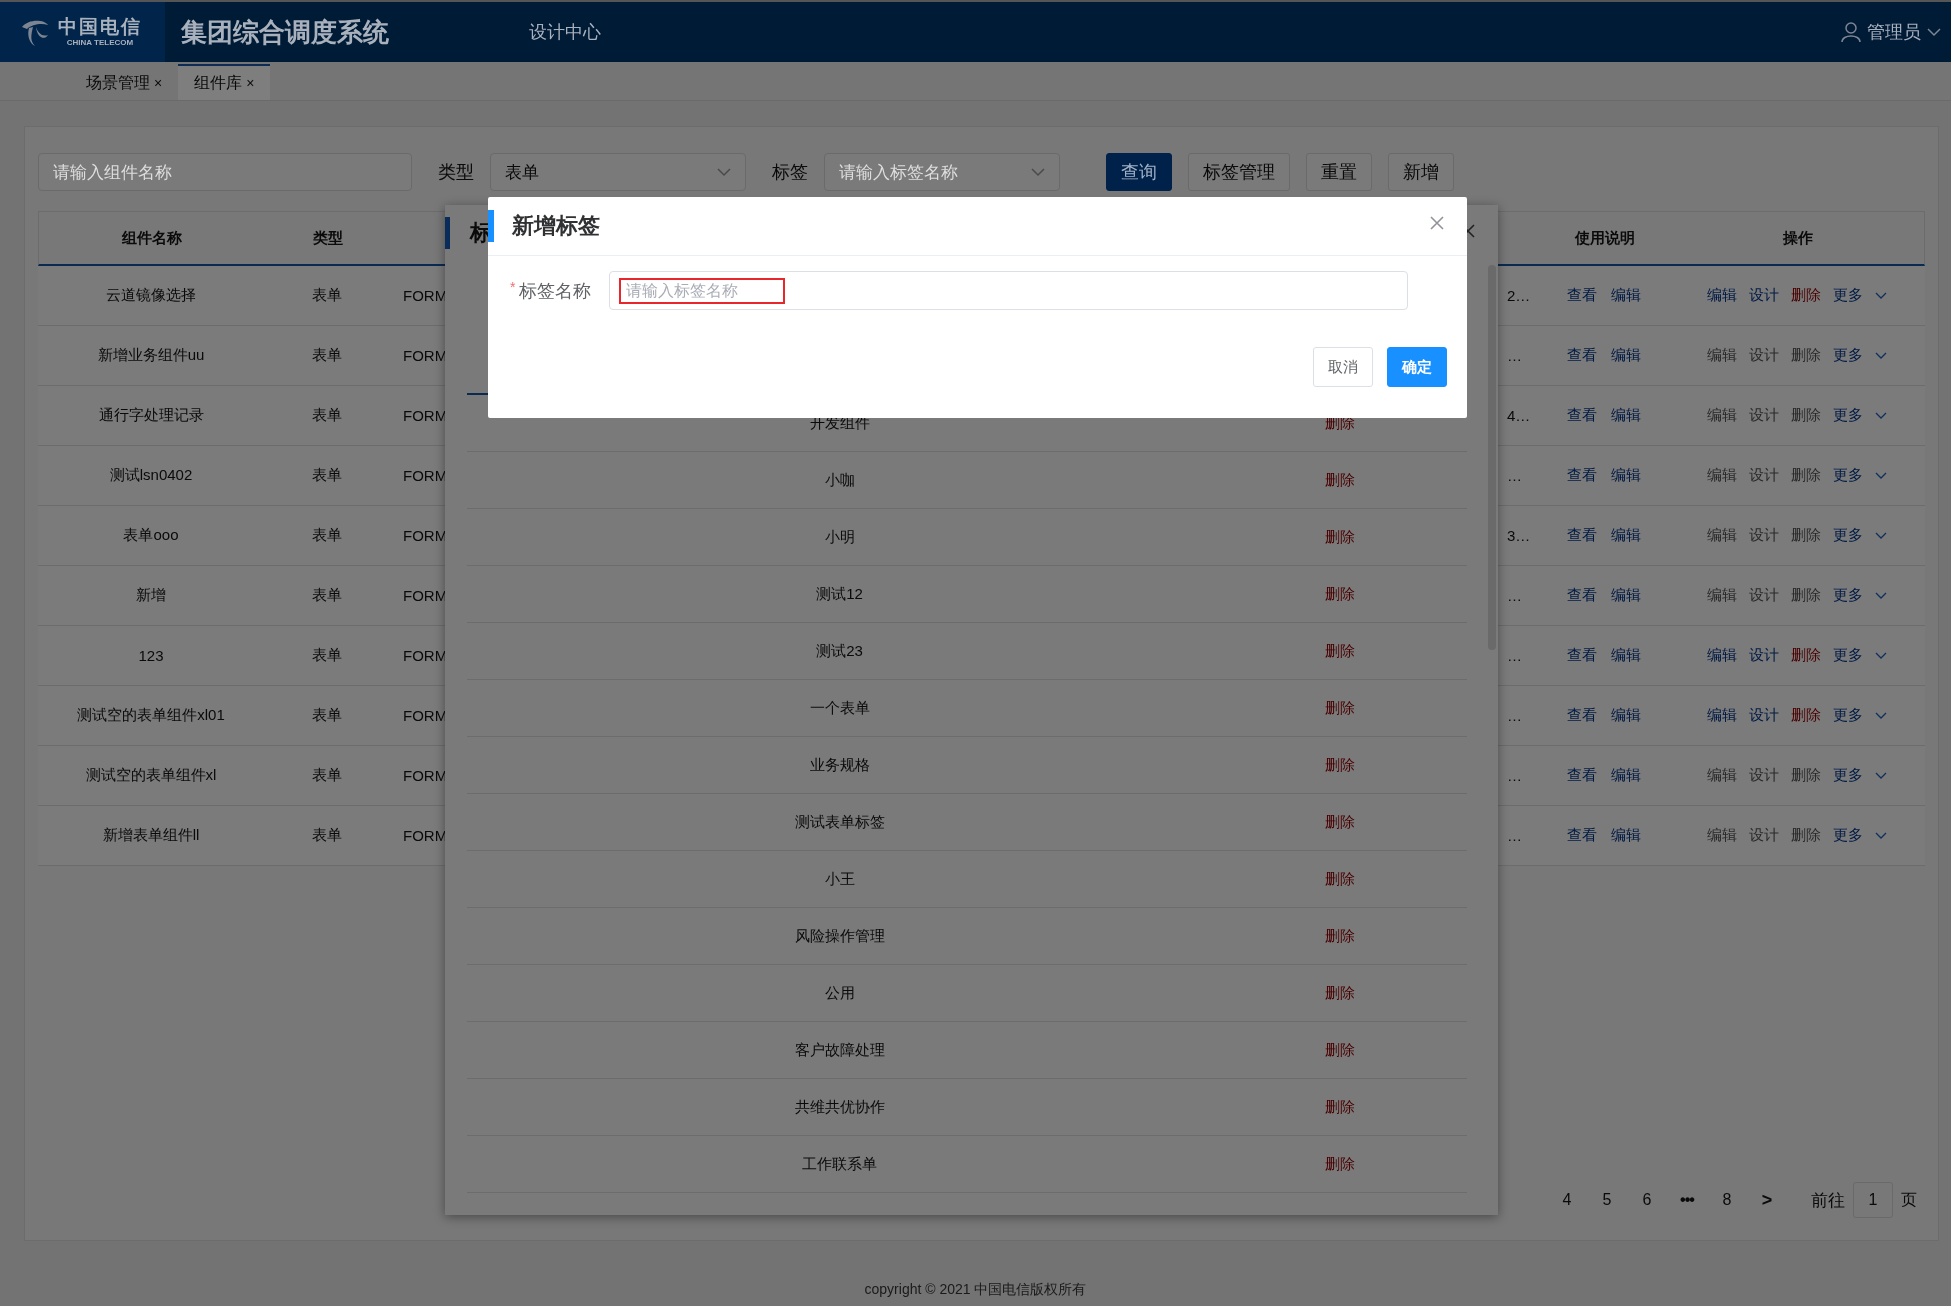  What do you see at coordinates (1239, 172) in the screenshot?
I see `filter-button: 标签管理` at bounding box center [1239, 172].